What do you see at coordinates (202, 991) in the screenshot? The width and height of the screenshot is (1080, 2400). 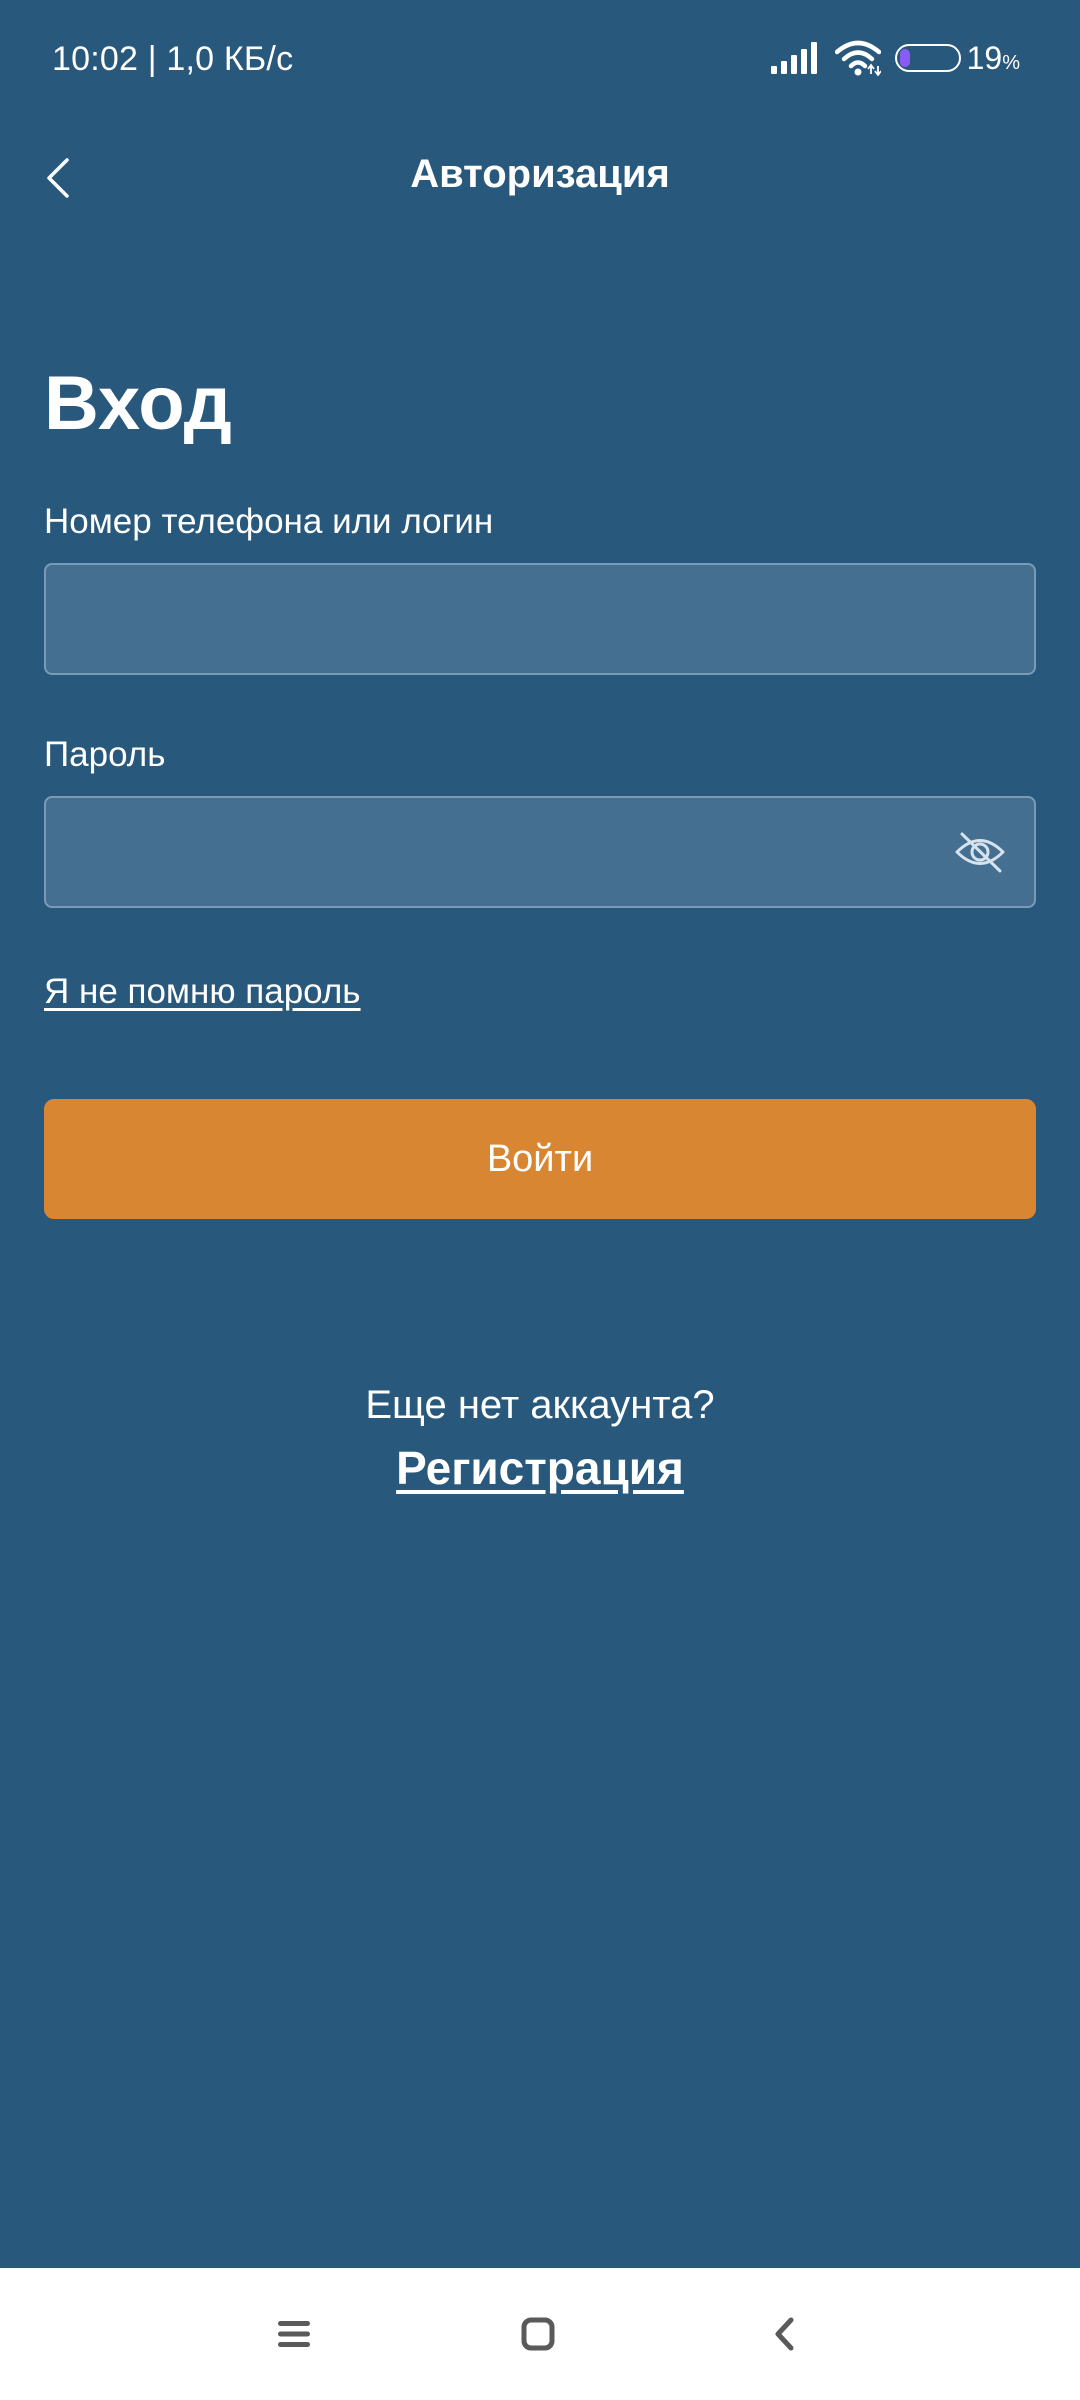 I see `forgot-password-link: Я не помню пароль` at bounding box center [202, 991].